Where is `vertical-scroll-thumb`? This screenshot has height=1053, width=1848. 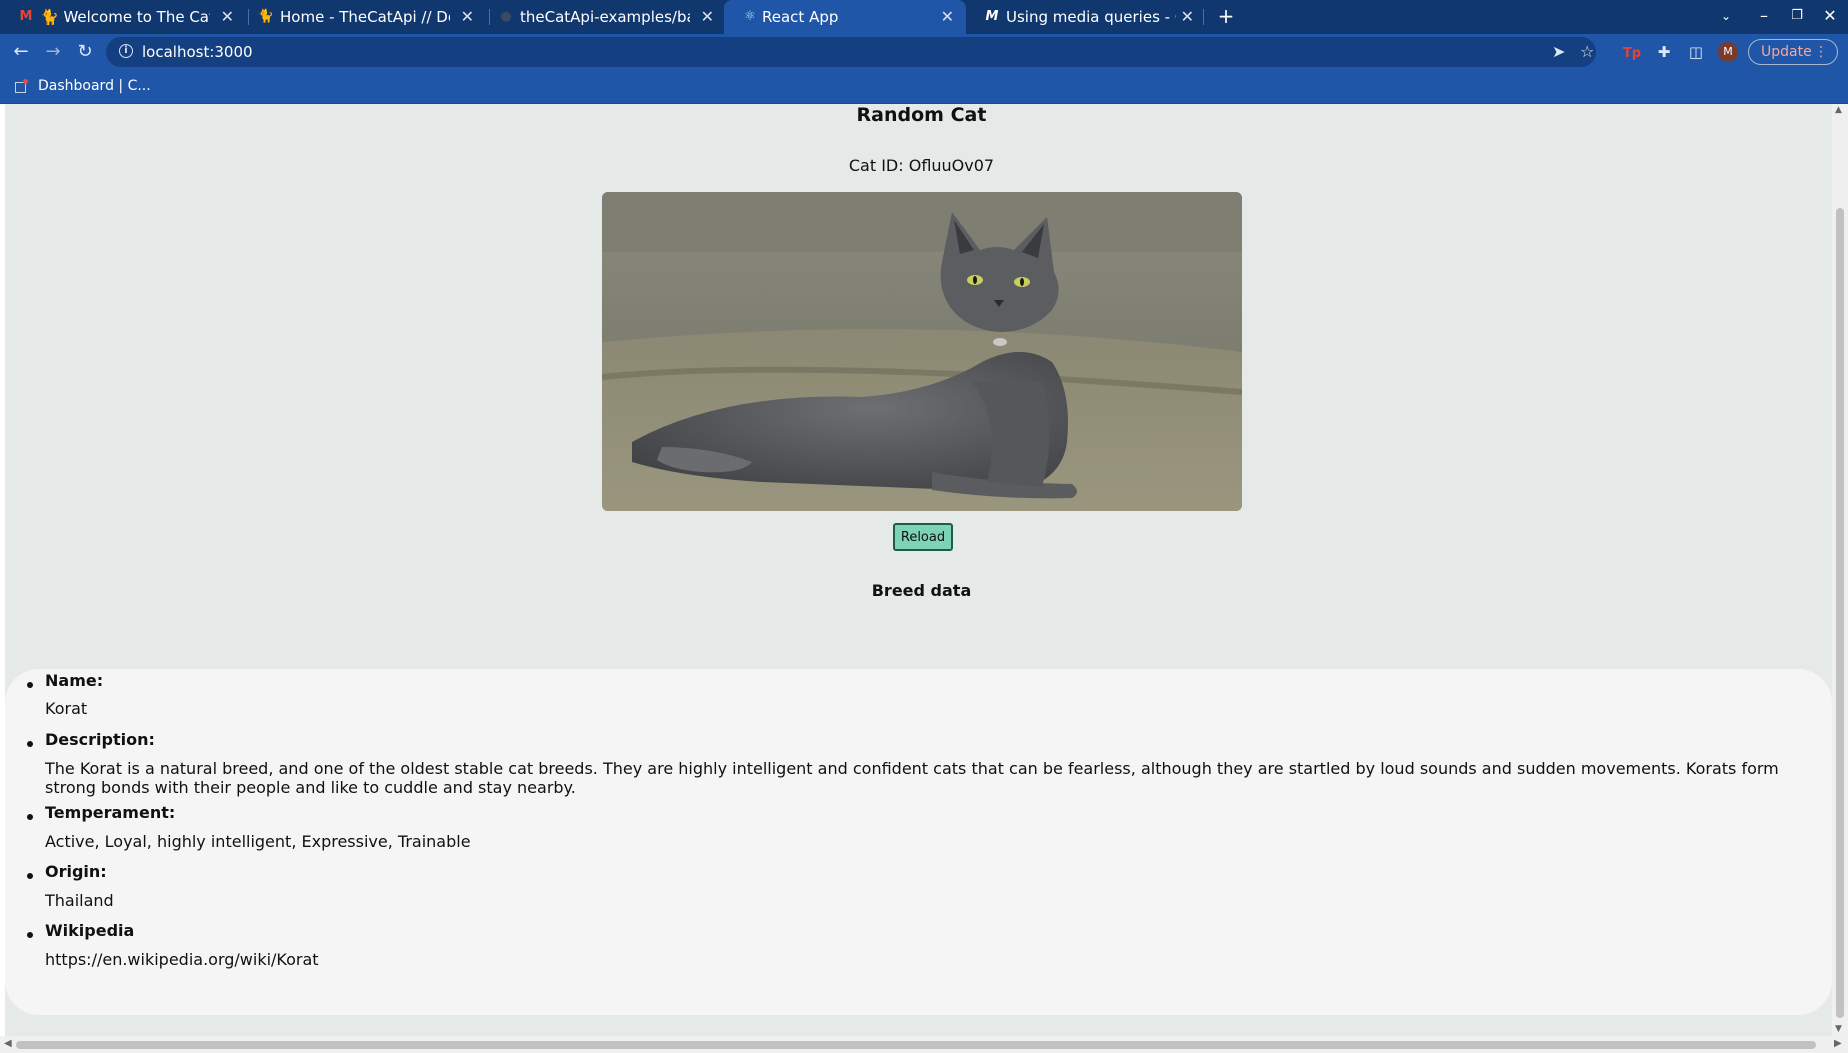 vertical-scroll-thumb is located at coordinates (1840, 613).